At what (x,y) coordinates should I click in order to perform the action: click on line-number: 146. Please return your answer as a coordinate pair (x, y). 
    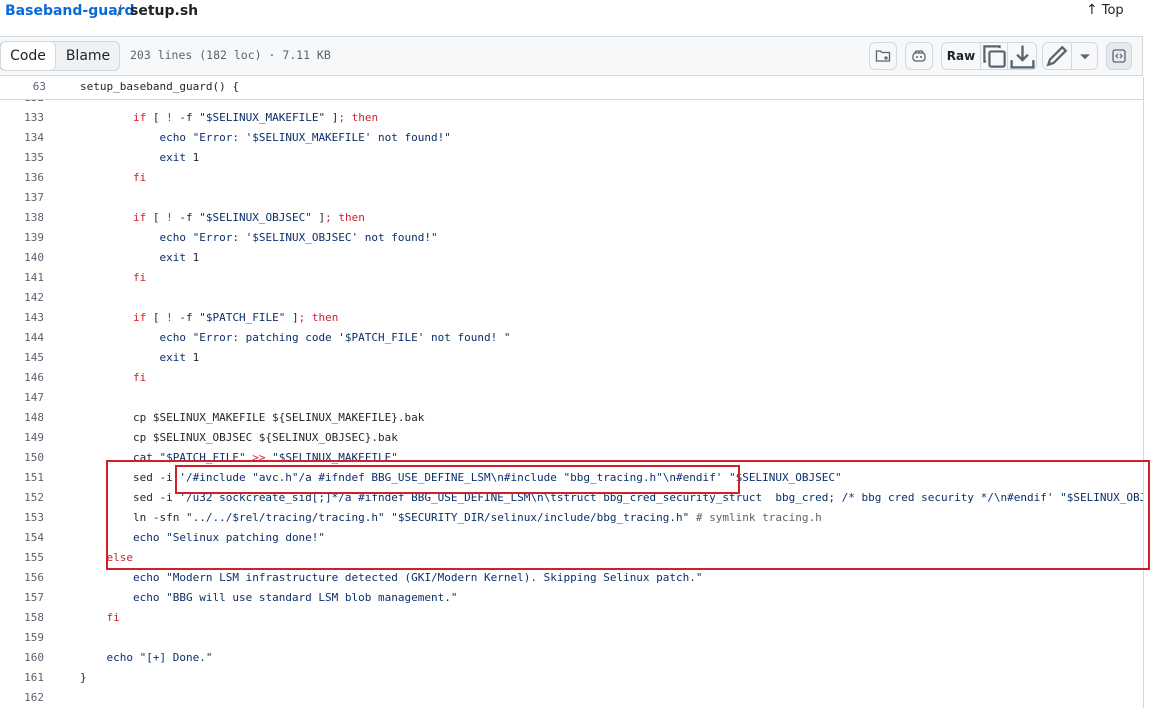
    Looking at the image, I should click on (22, 377).